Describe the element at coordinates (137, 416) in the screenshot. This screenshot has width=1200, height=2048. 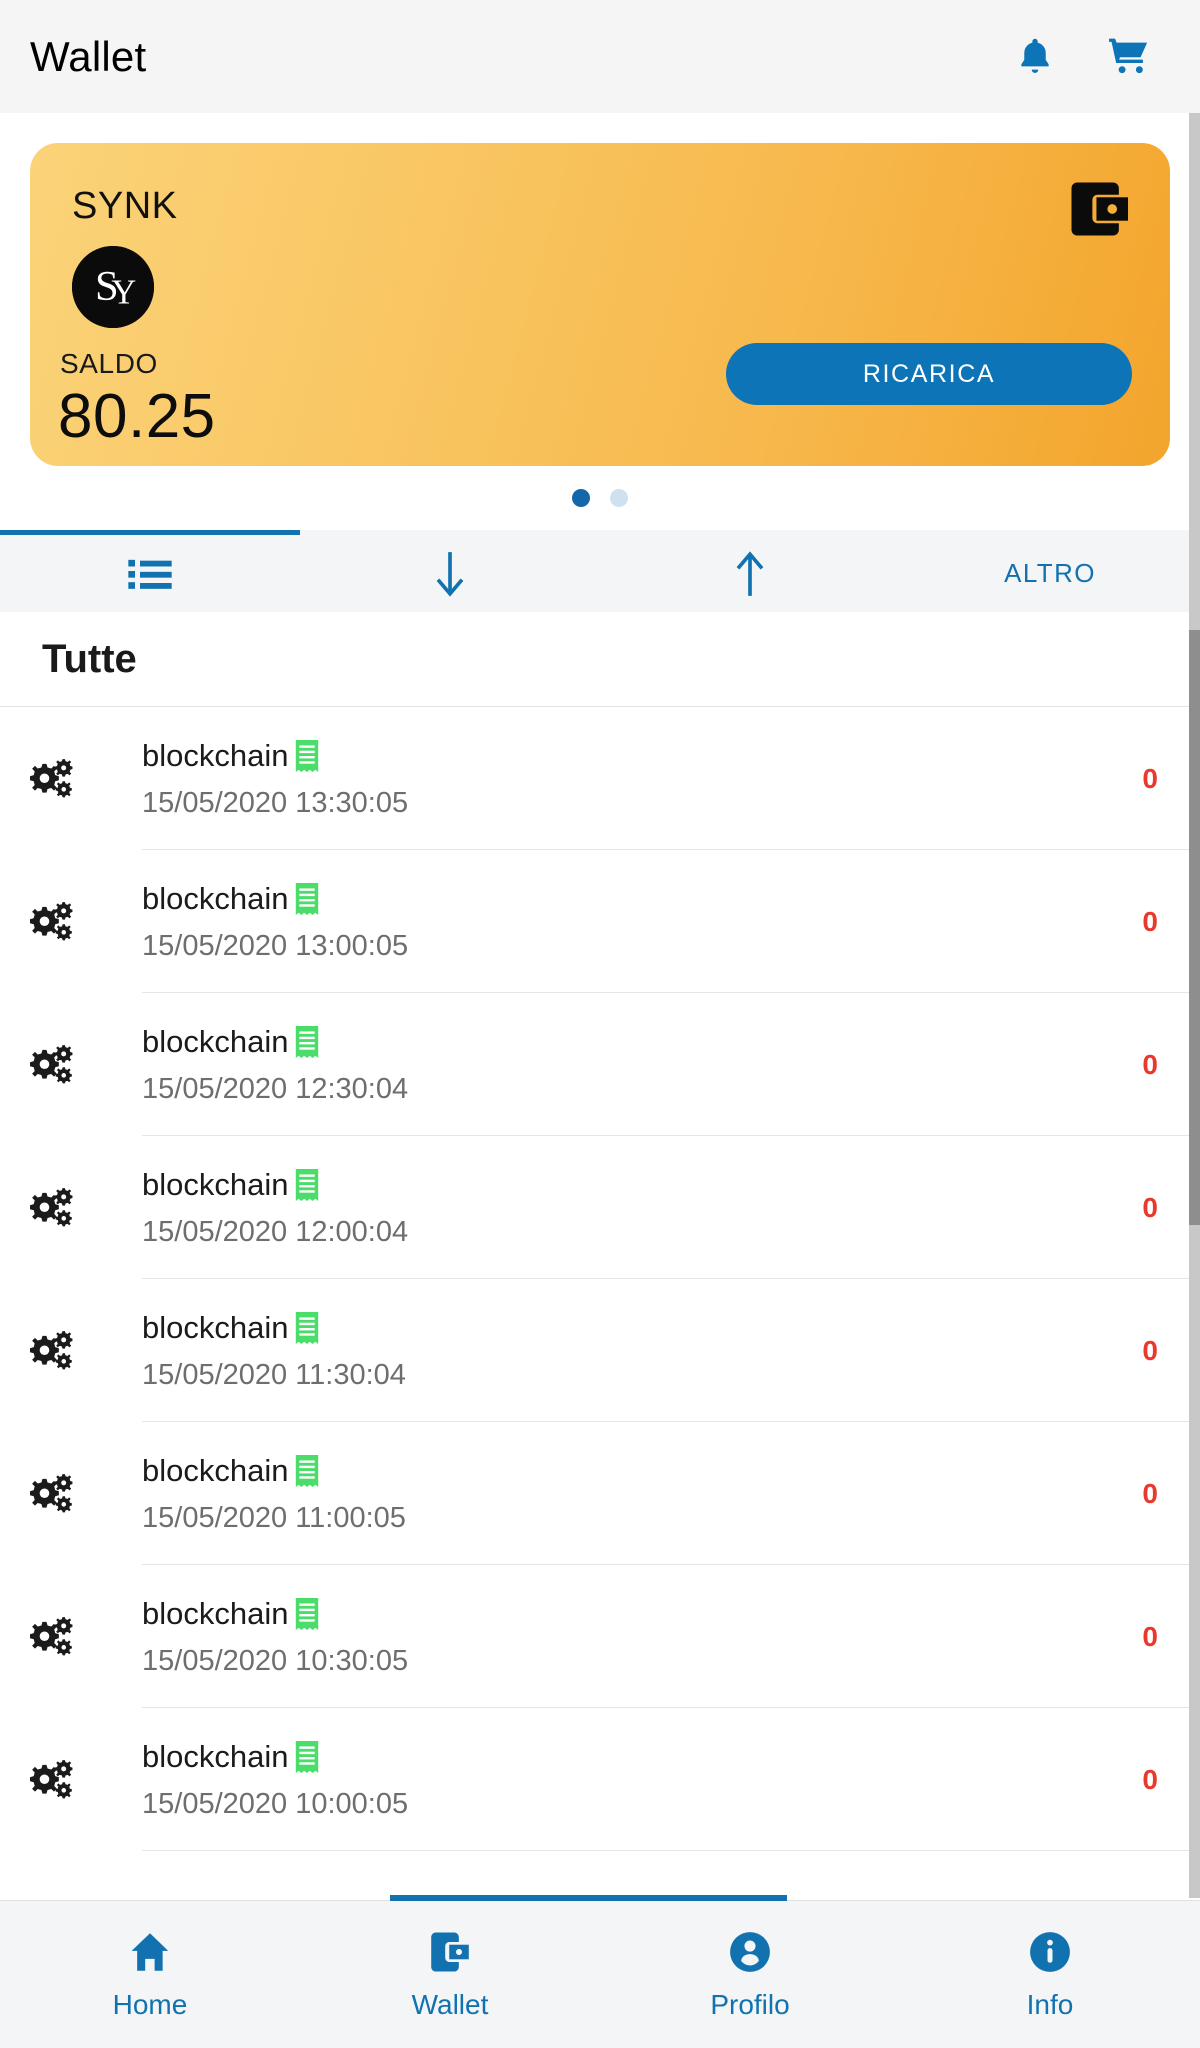
I see `balance-value: 80.25` at that location.